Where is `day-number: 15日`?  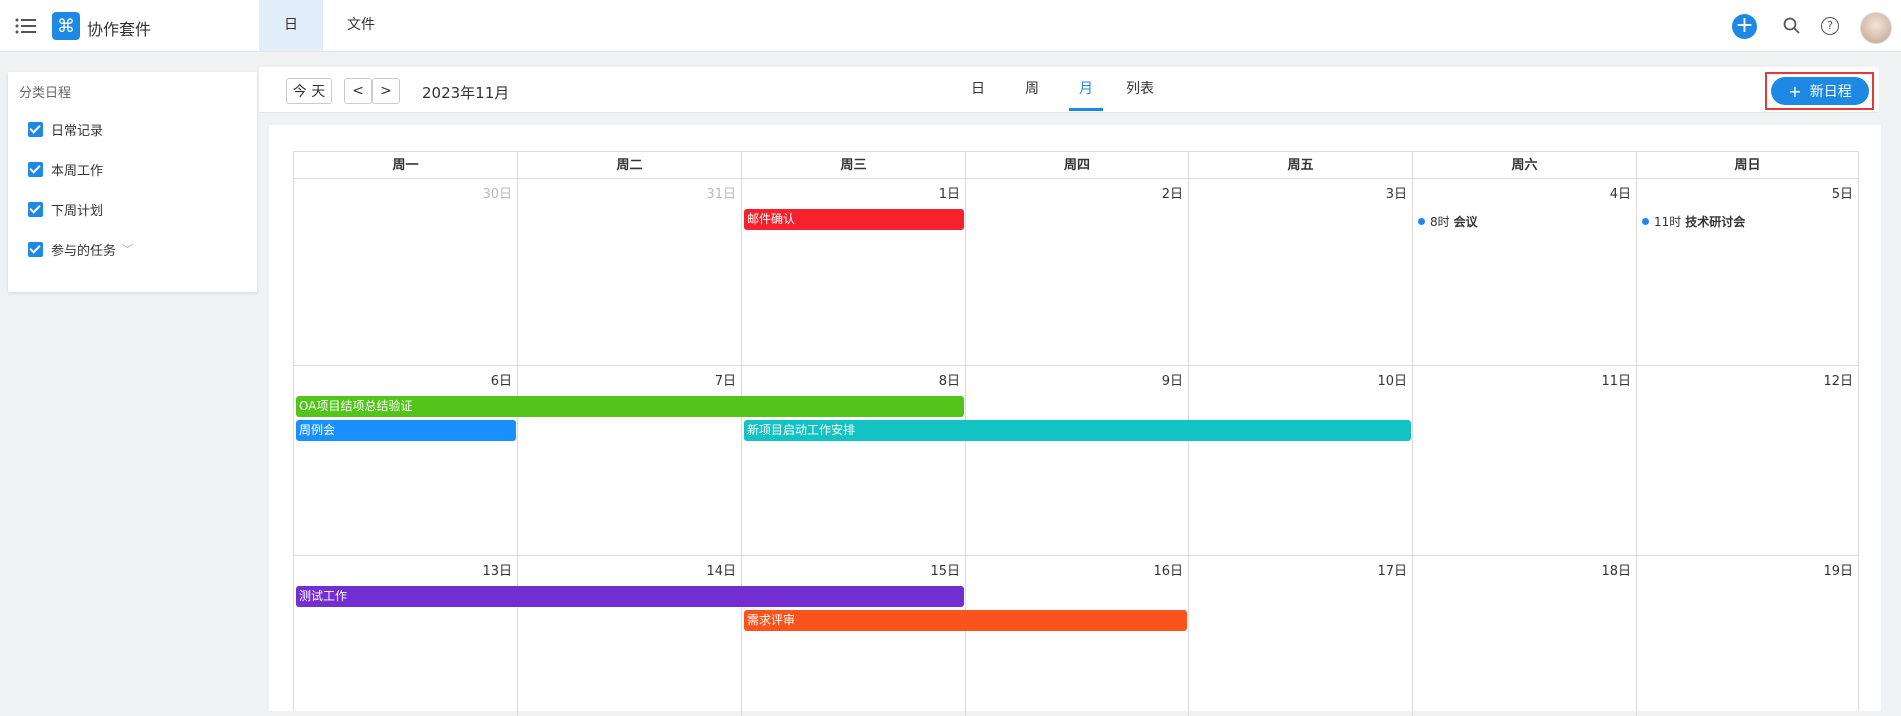
day-number: 15日 is located at coordinates (945, 571).